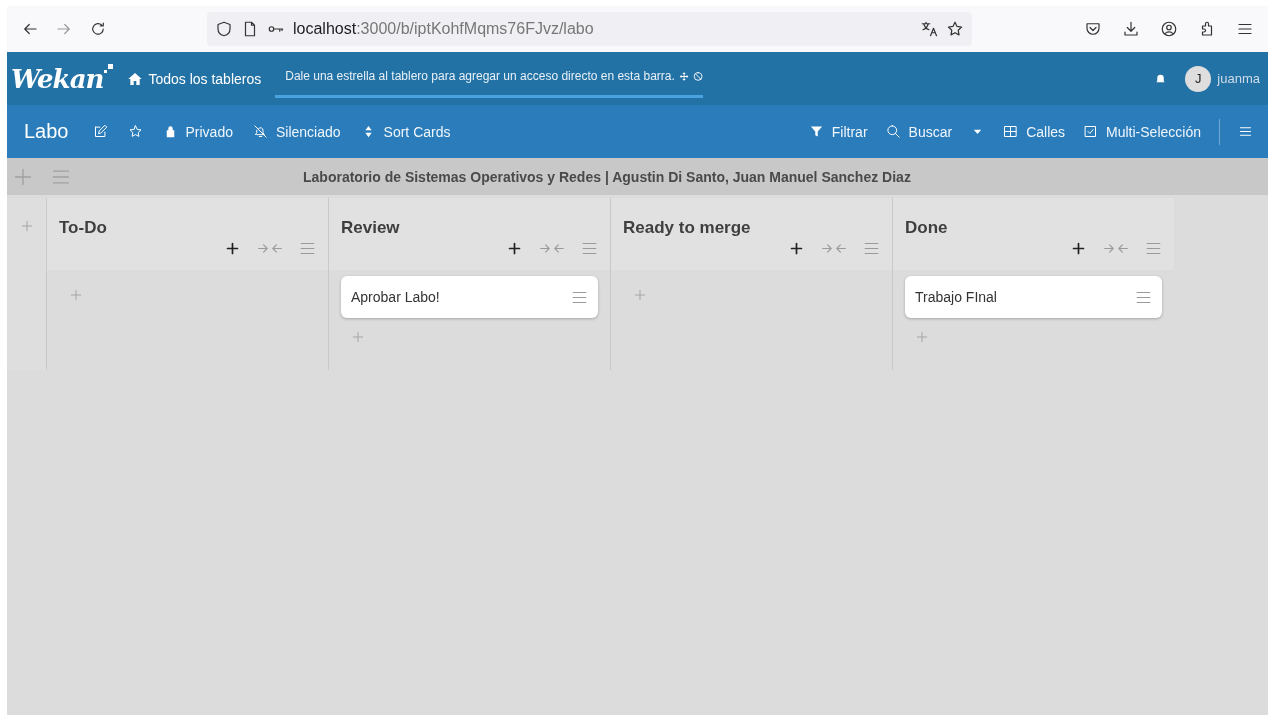 This screenshot has width=1268, height=715. Describe the element at coordinates (98, 29) in the screenshot. I see `reload-icon` at that location.